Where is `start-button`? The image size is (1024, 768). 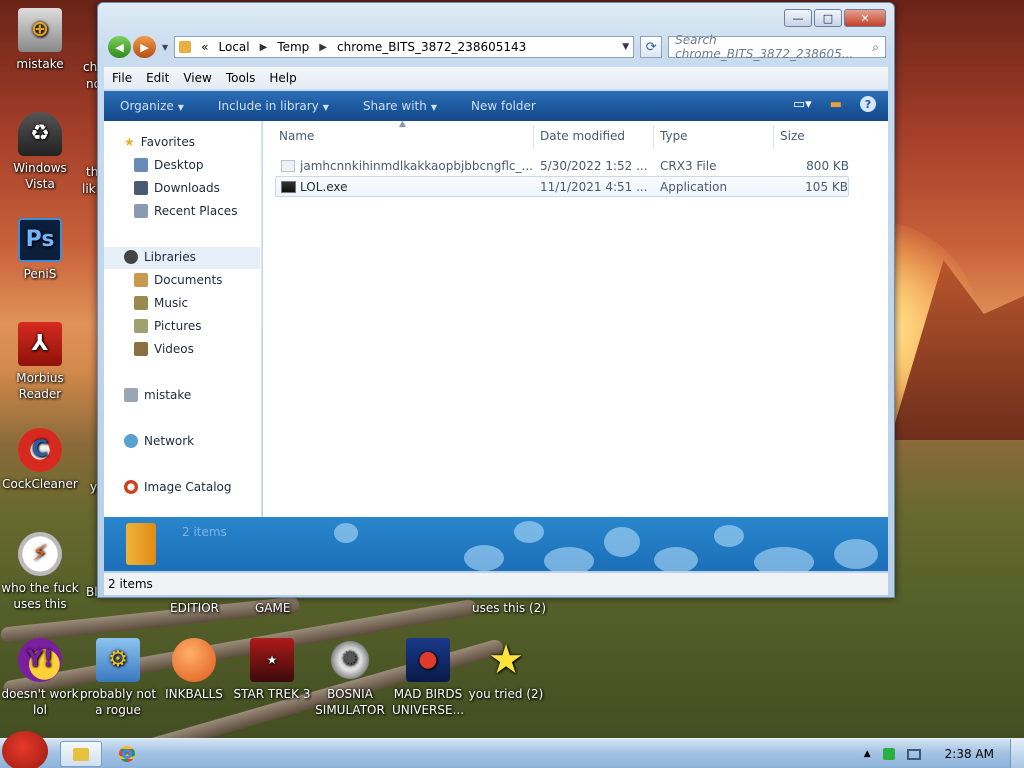 start-button is located at coordinates (25, 749).